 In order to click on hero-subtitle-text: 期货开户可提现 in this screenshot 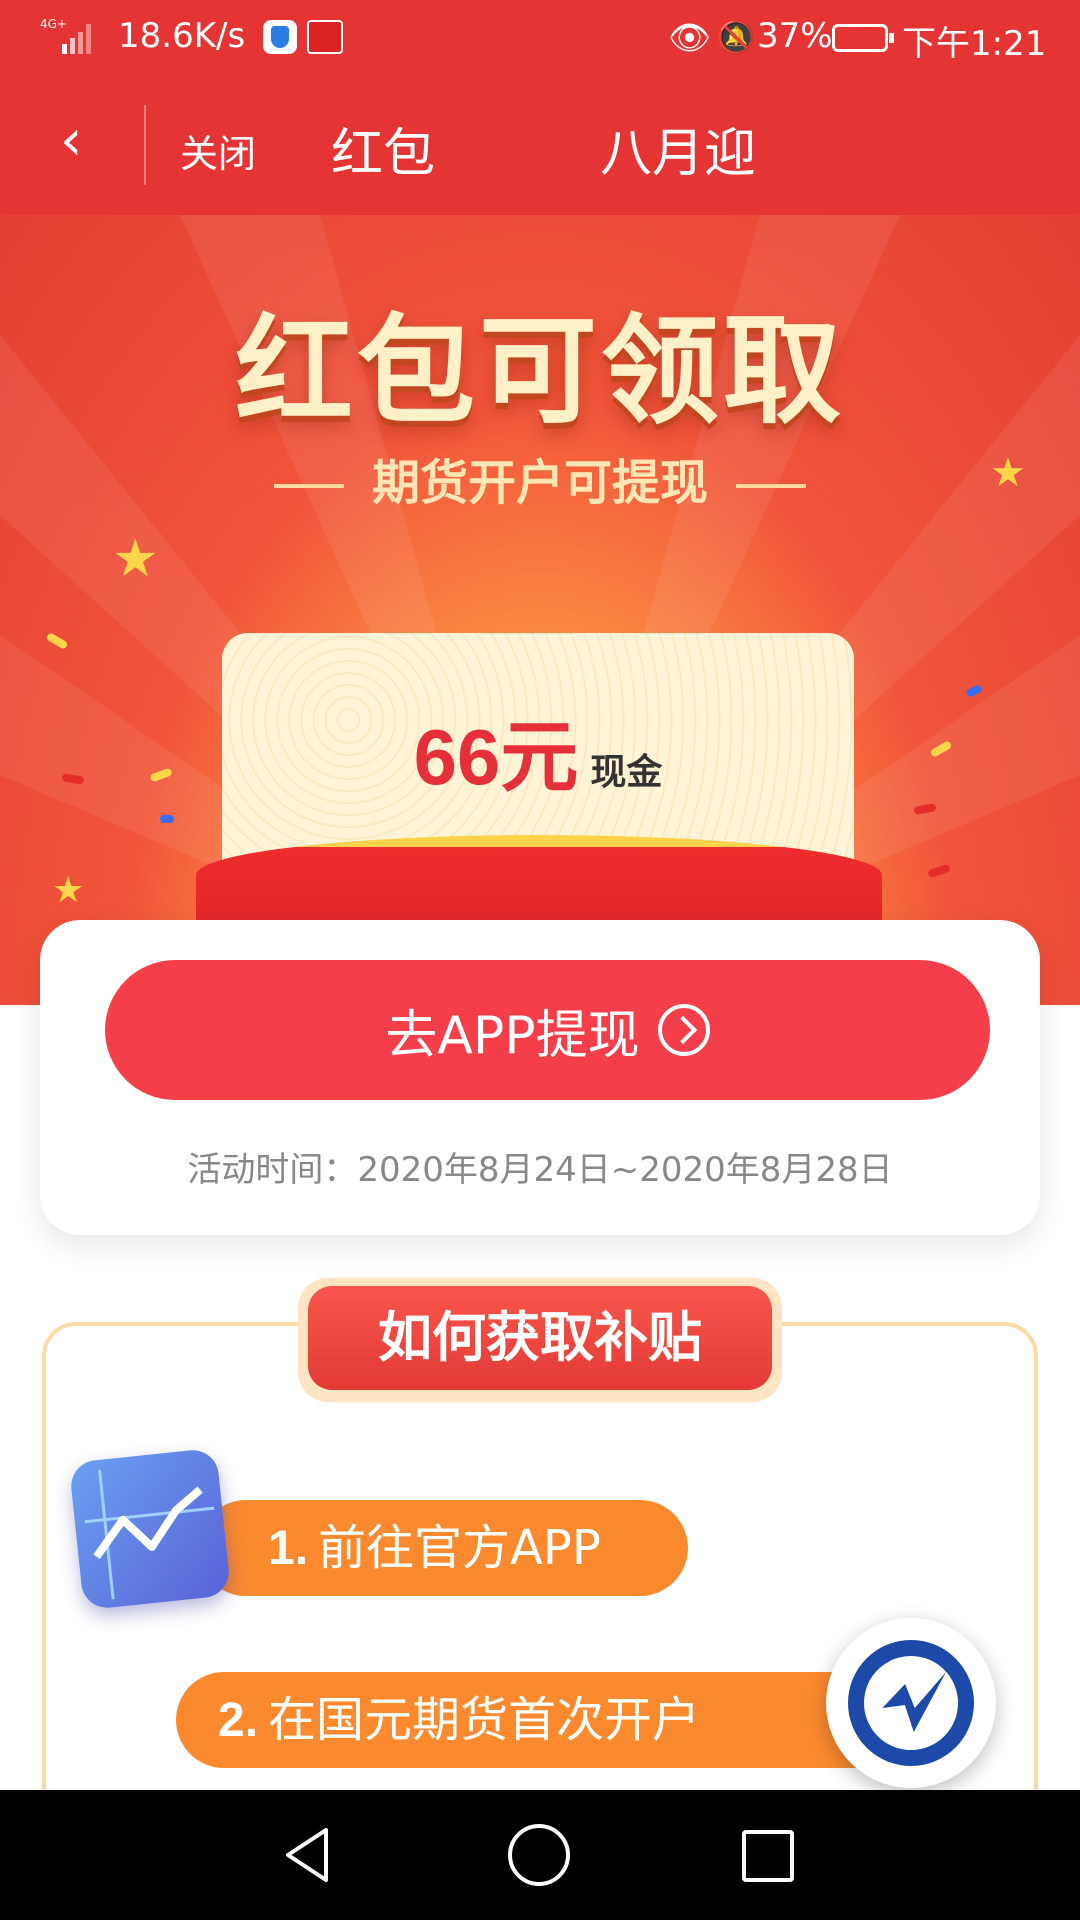, I will do `click(539, 483)`.